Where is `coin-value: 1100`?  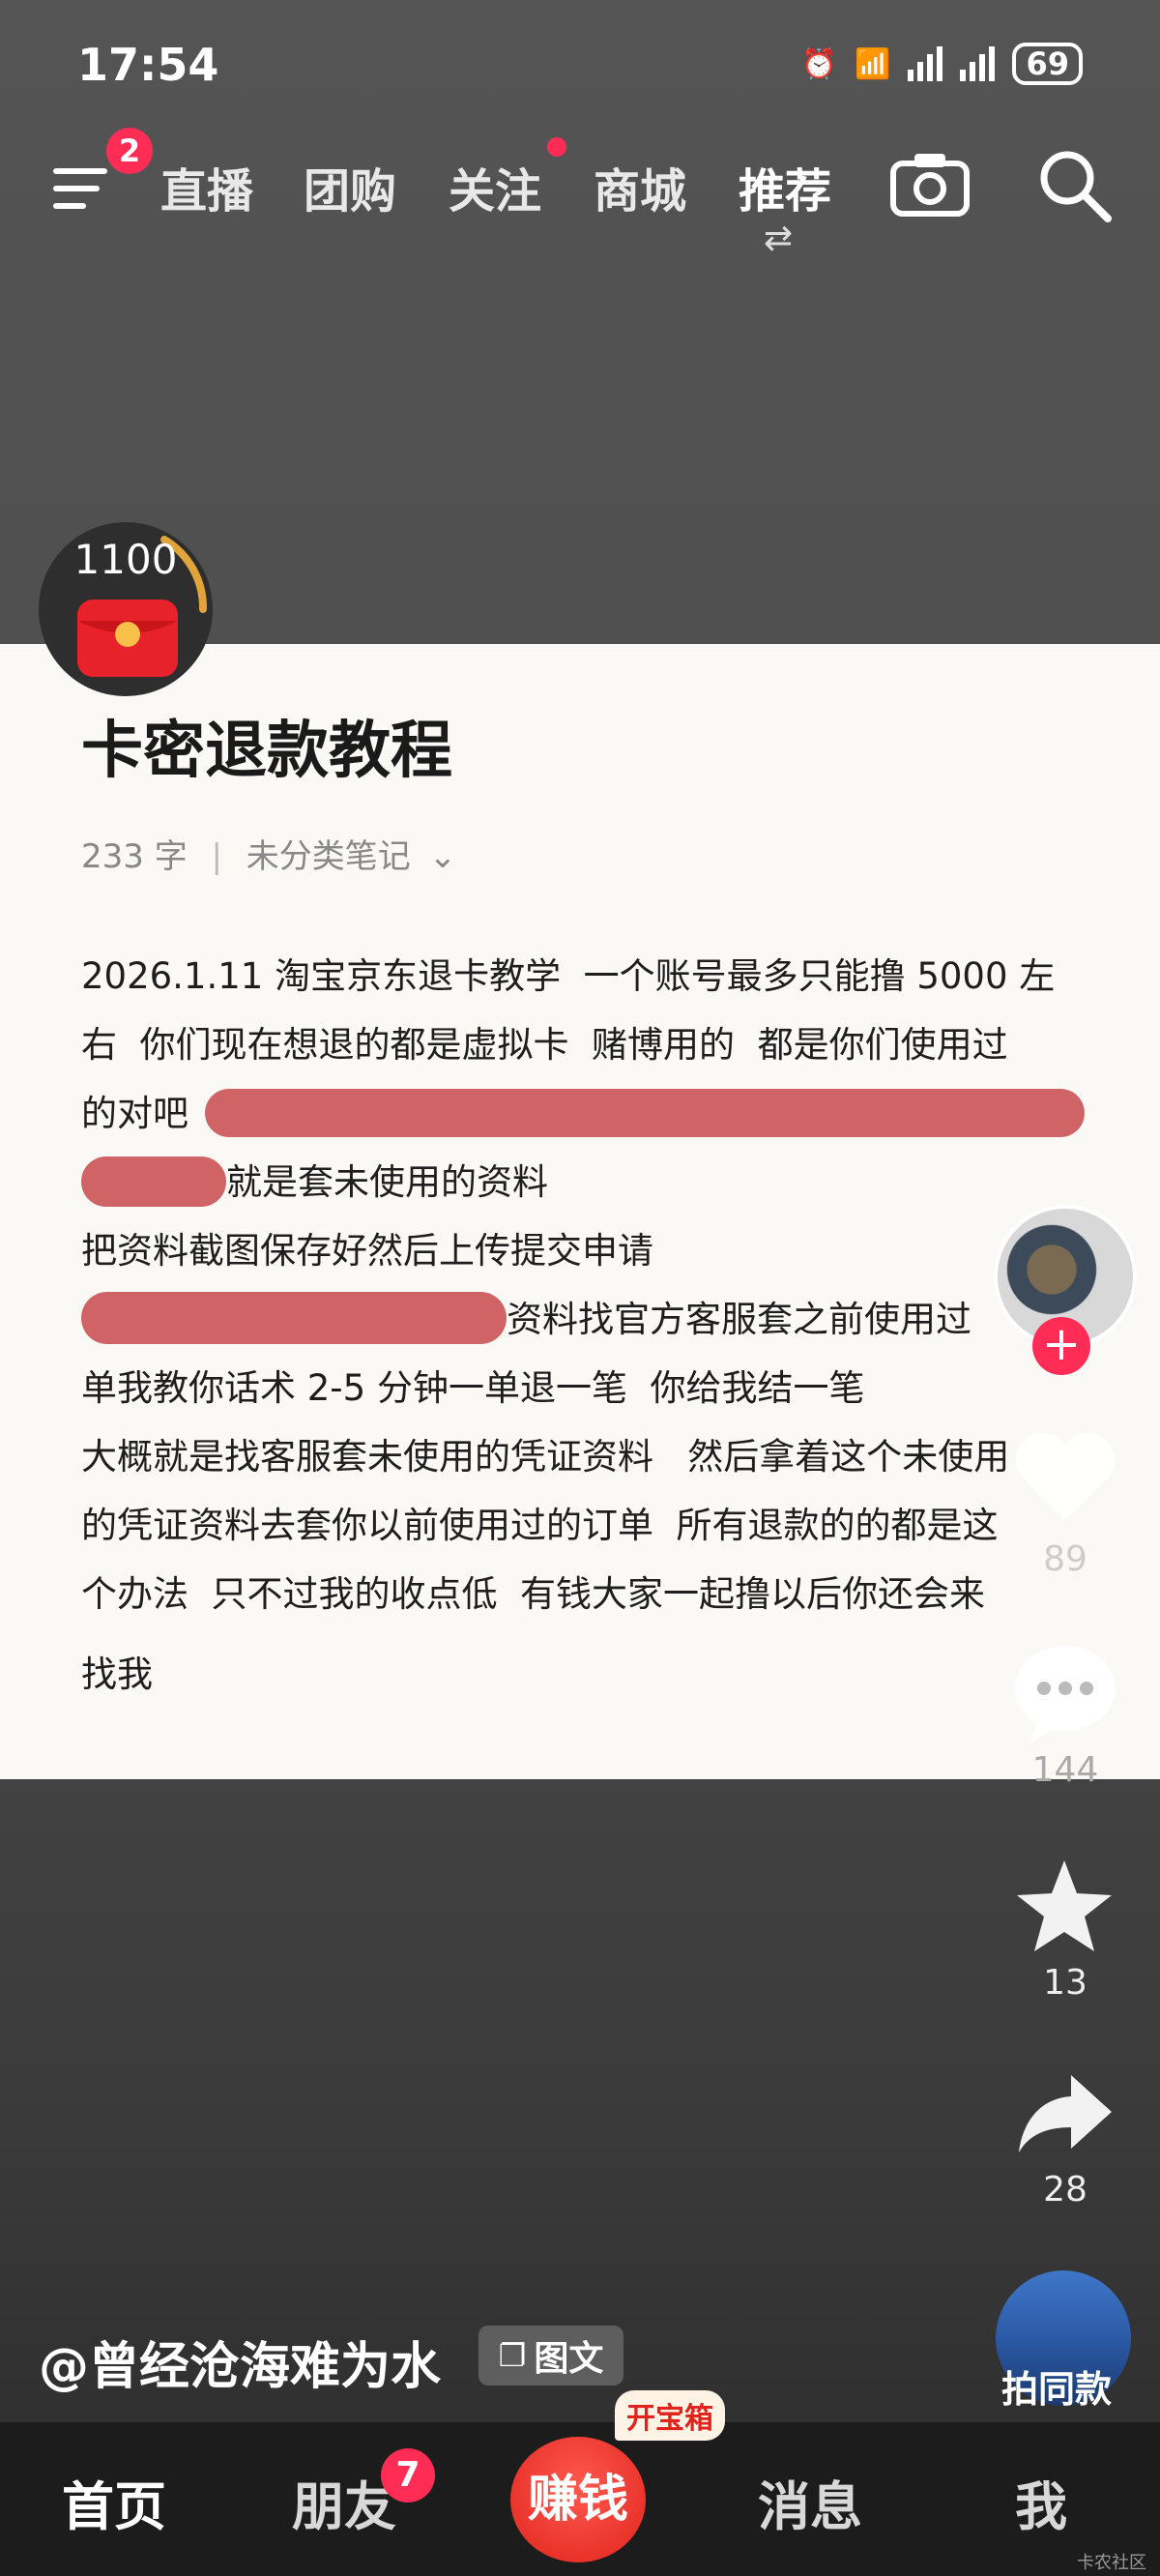 coin-value: 1100 is located at coordinates (126, 559).